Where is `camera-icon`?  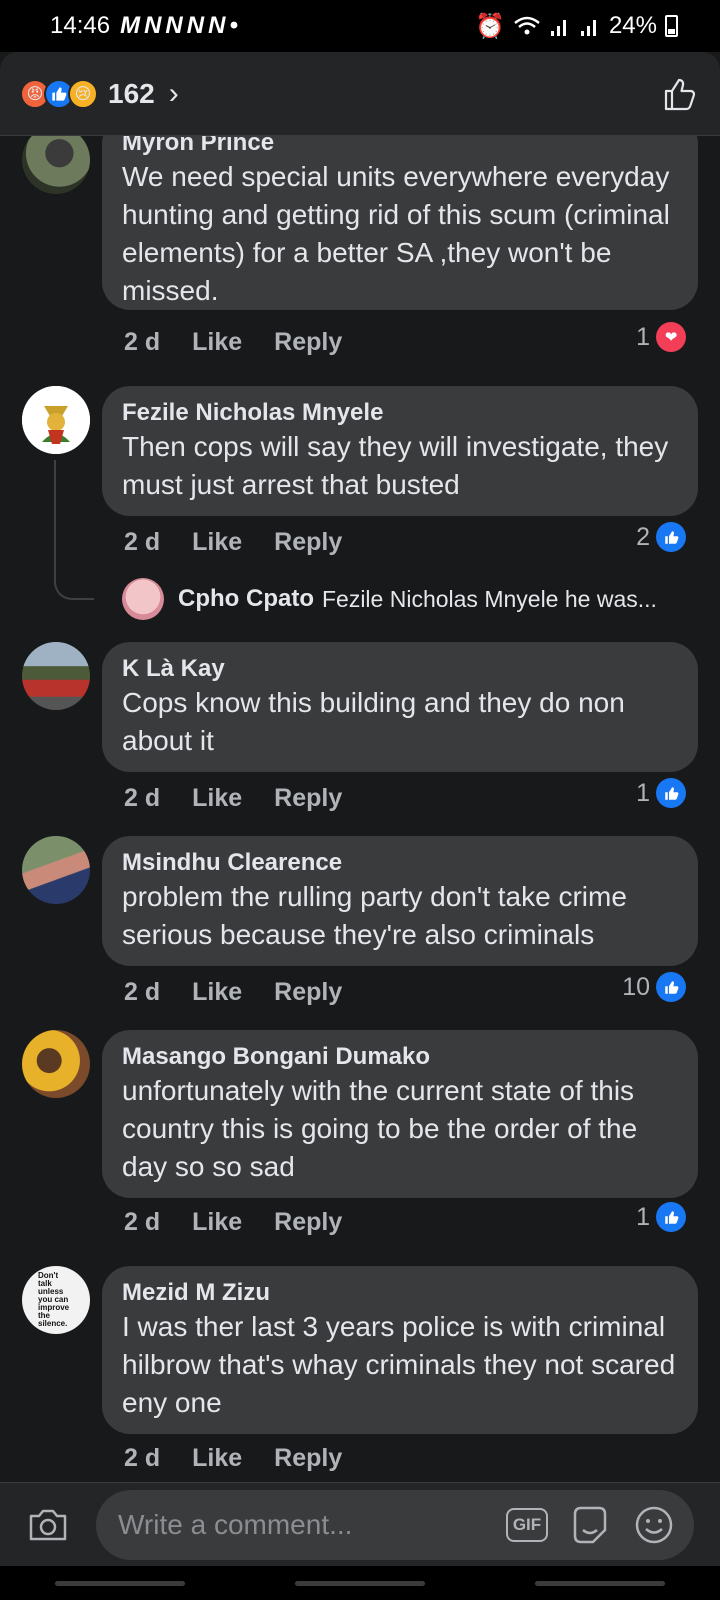 camera-icon is located at coordinates (48, 1524).